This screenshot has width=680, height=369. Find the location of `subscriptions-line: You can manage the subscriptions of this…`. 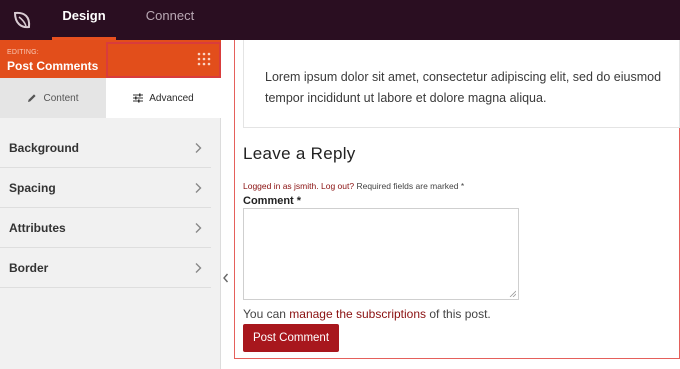

subscriptions-line: You can manage the subscriptions of this… is located at coordinates (367, 314).